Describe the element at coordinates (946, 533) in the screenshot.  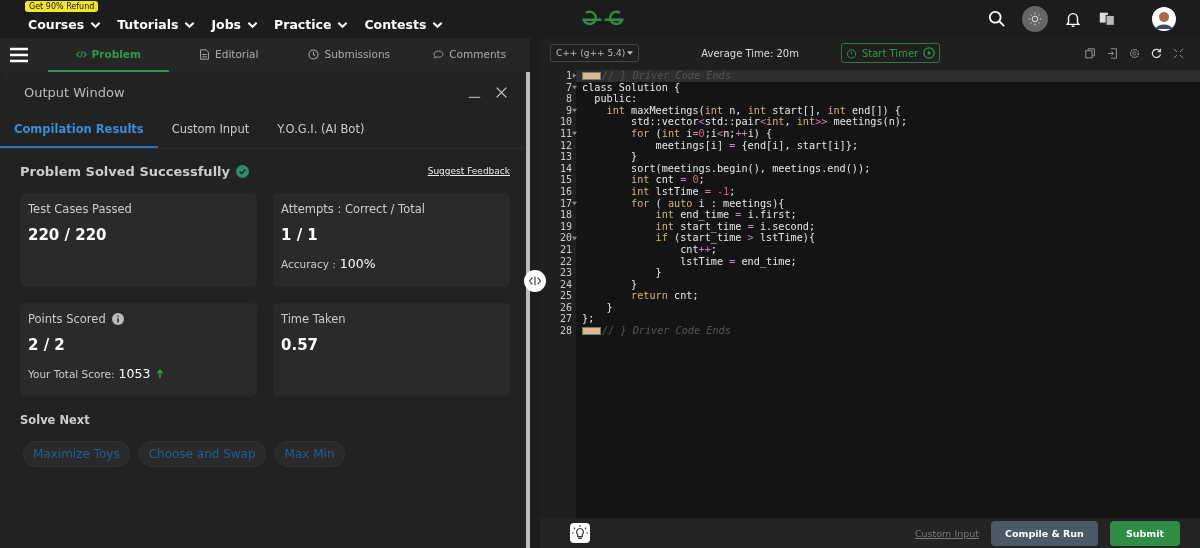
I see `custom-input-link: Custom Input` at that location.